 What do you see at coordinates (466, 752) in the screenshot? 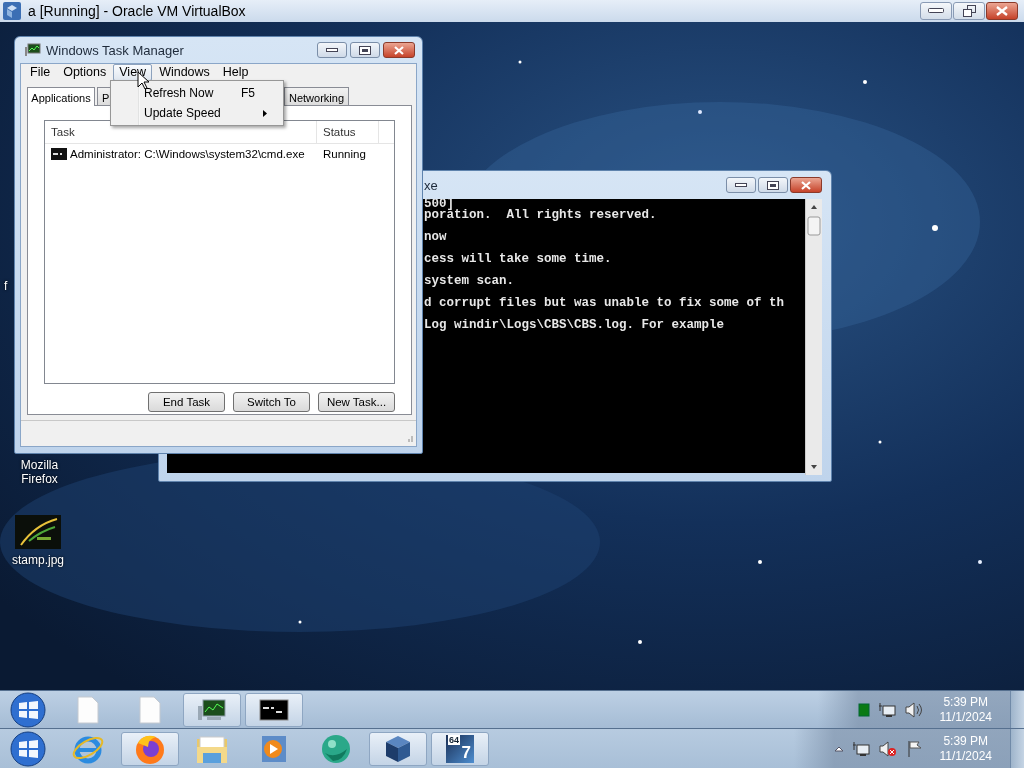
I see `tile-label: 7` at bounding box center [466, 752].